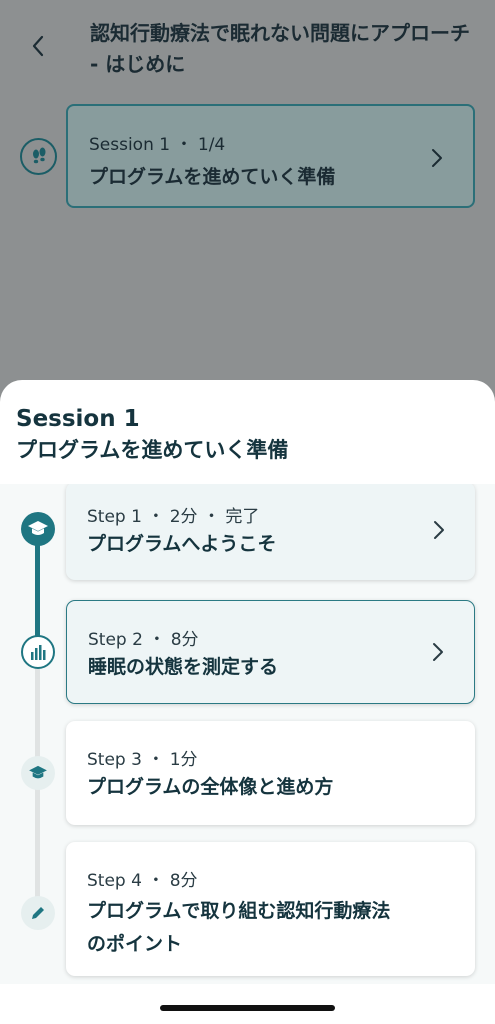 The image size is (495, 1024). What do you see at coordinates (280, 48) in the screenshot?
I see `page-title: 認知行動療法で眠れない問題にアプローチ - はじめに` at bounding box center [280, 48].